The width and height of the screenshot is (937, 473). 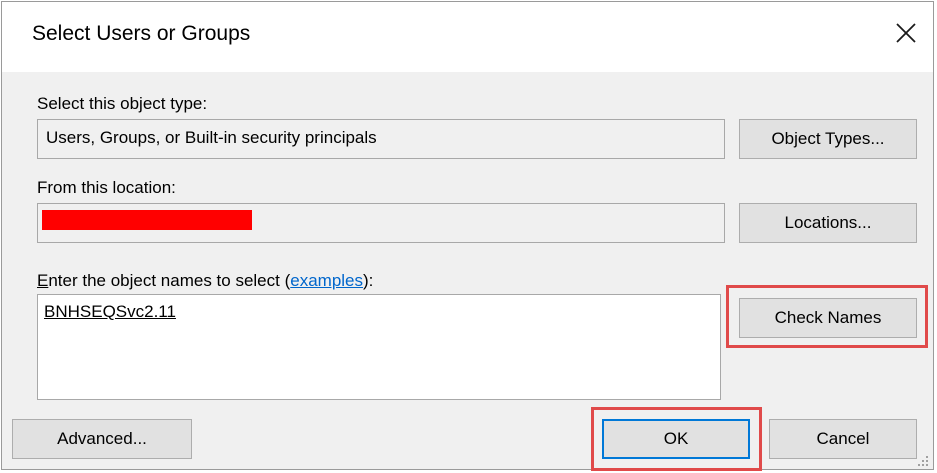 I want to click on dialog-title: Select Users or Groups, so click(x=141, y=33).